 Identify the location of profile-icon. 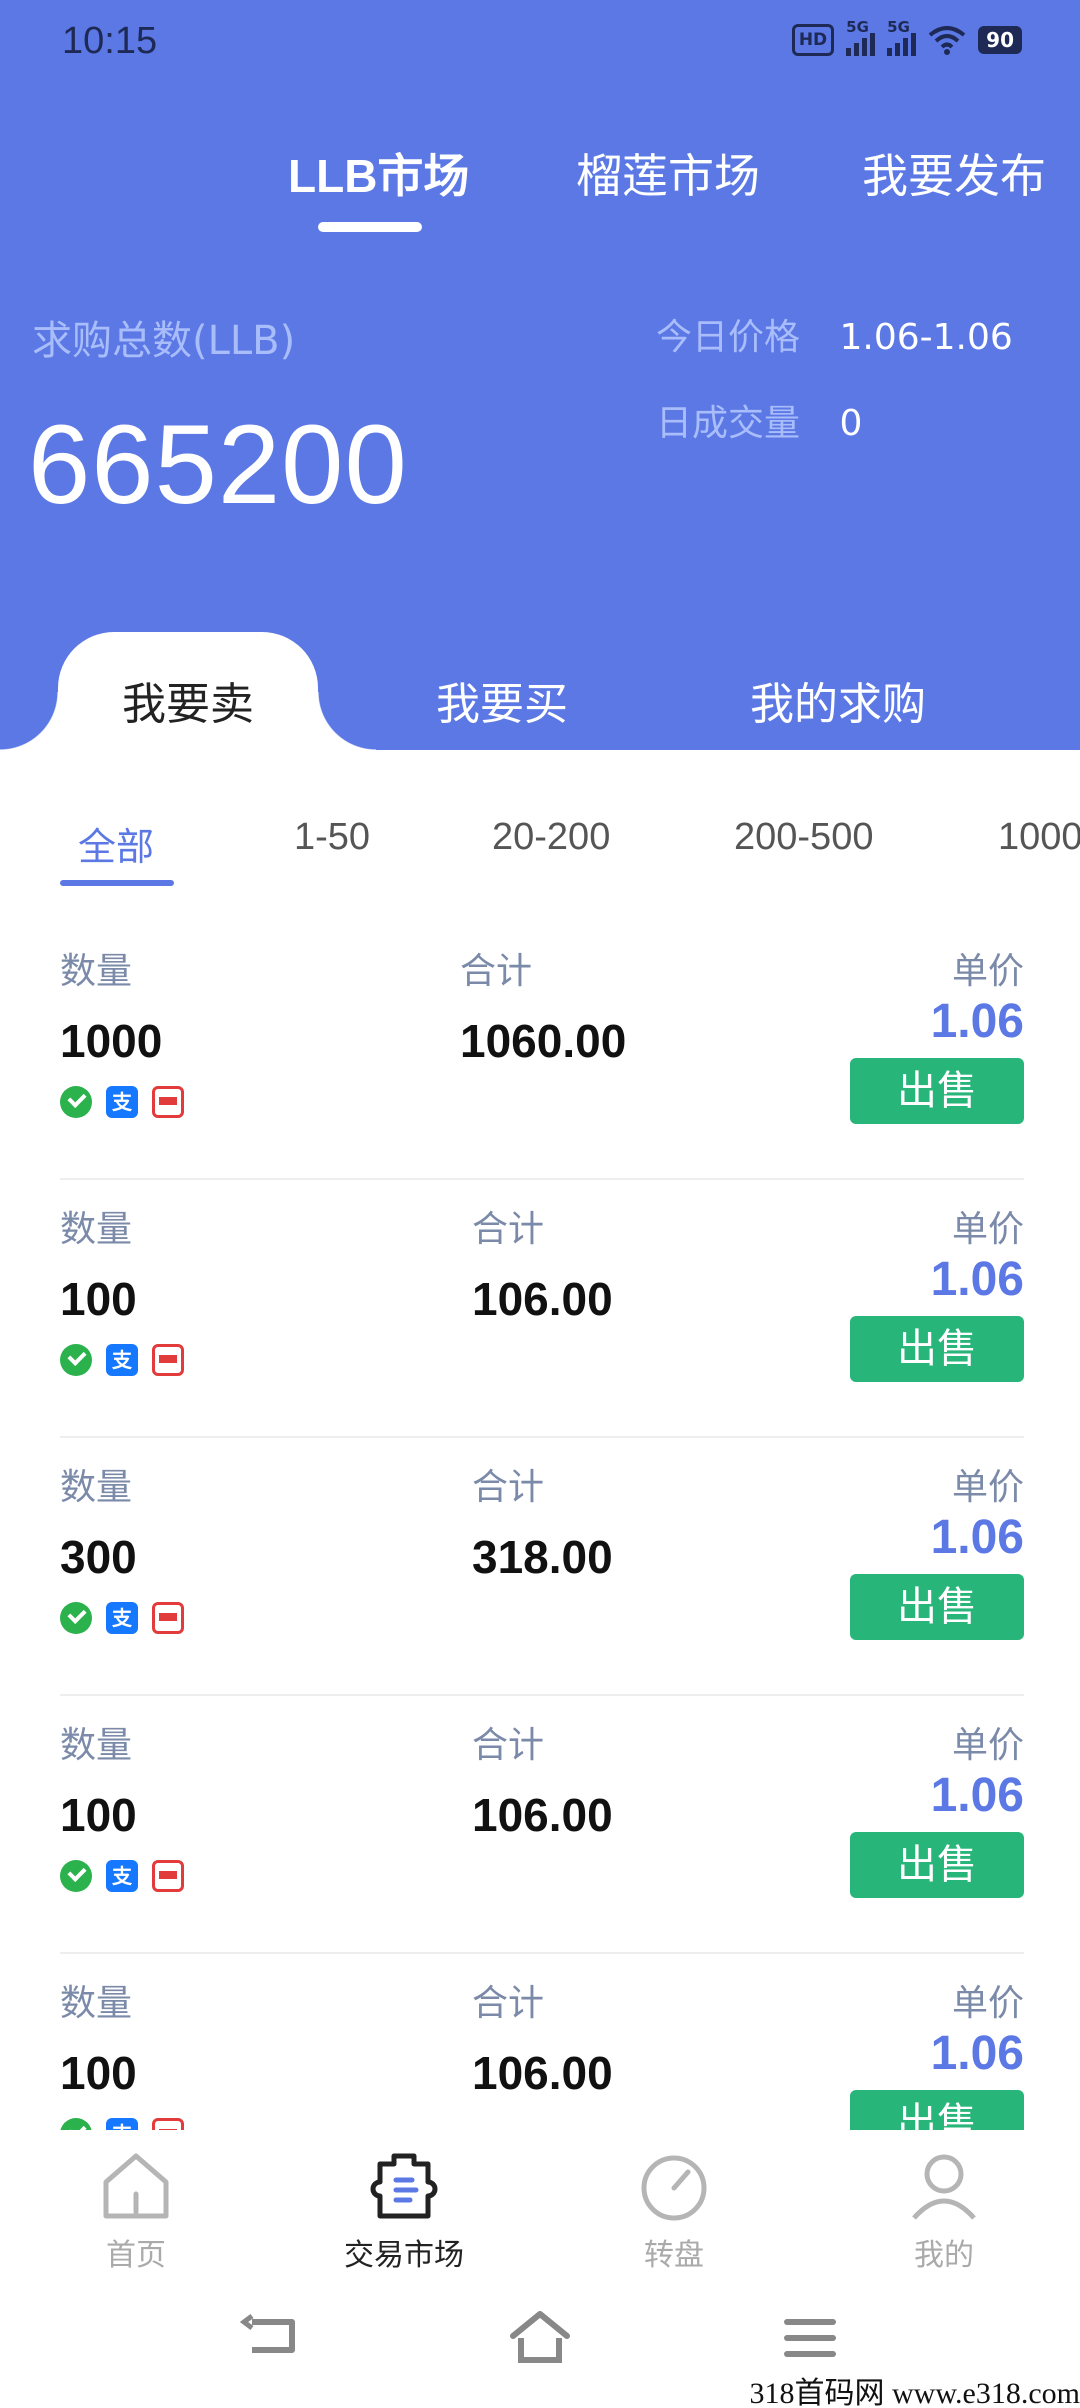
(944, 2187).